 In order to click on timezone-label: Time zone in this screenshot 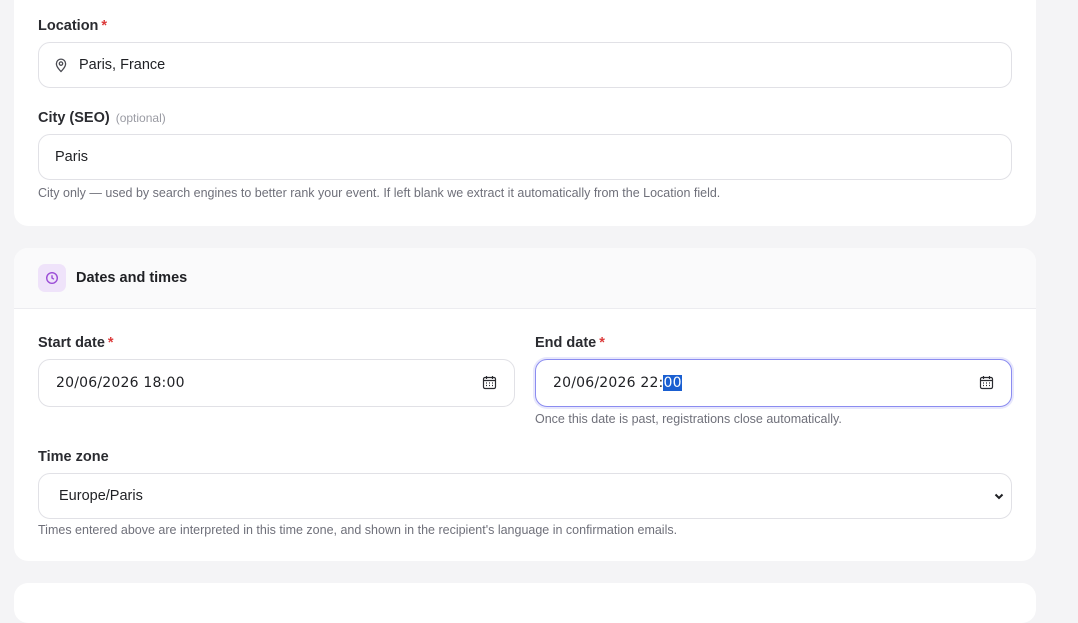, I will do `click(73, 457)`.